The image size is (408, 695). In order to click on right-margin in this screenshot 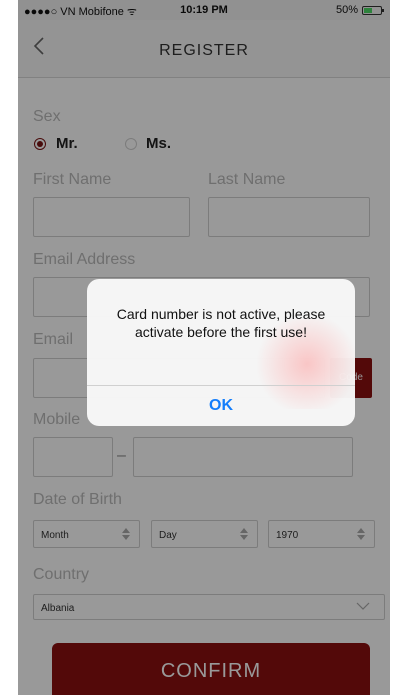, I will do `click(399, 347)`.